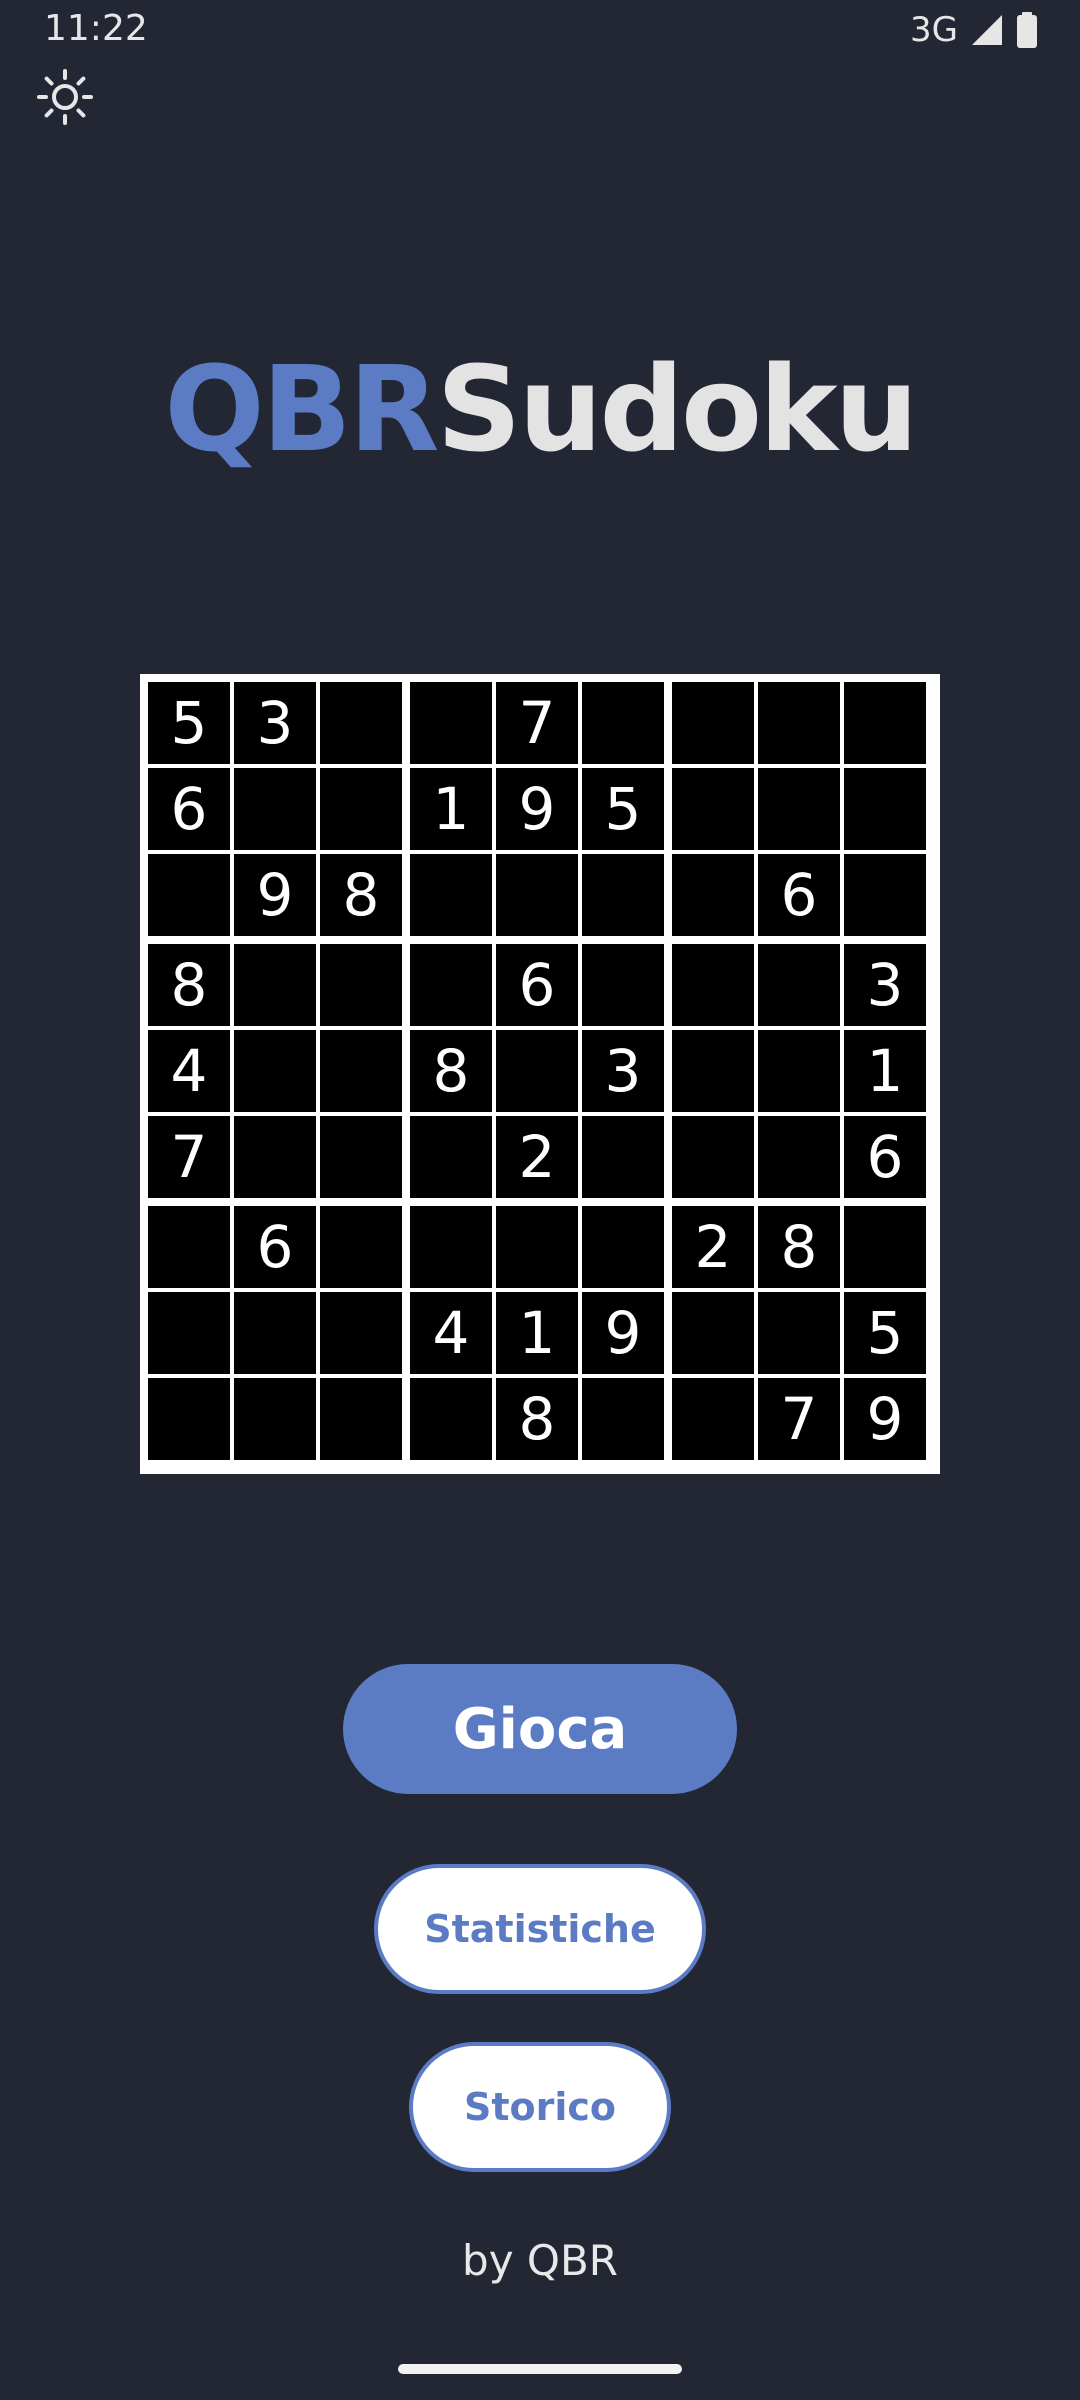  Describe the element at coordinates (301, 409) in the screenshot. I see `logo-qbr: QBR` at that location.